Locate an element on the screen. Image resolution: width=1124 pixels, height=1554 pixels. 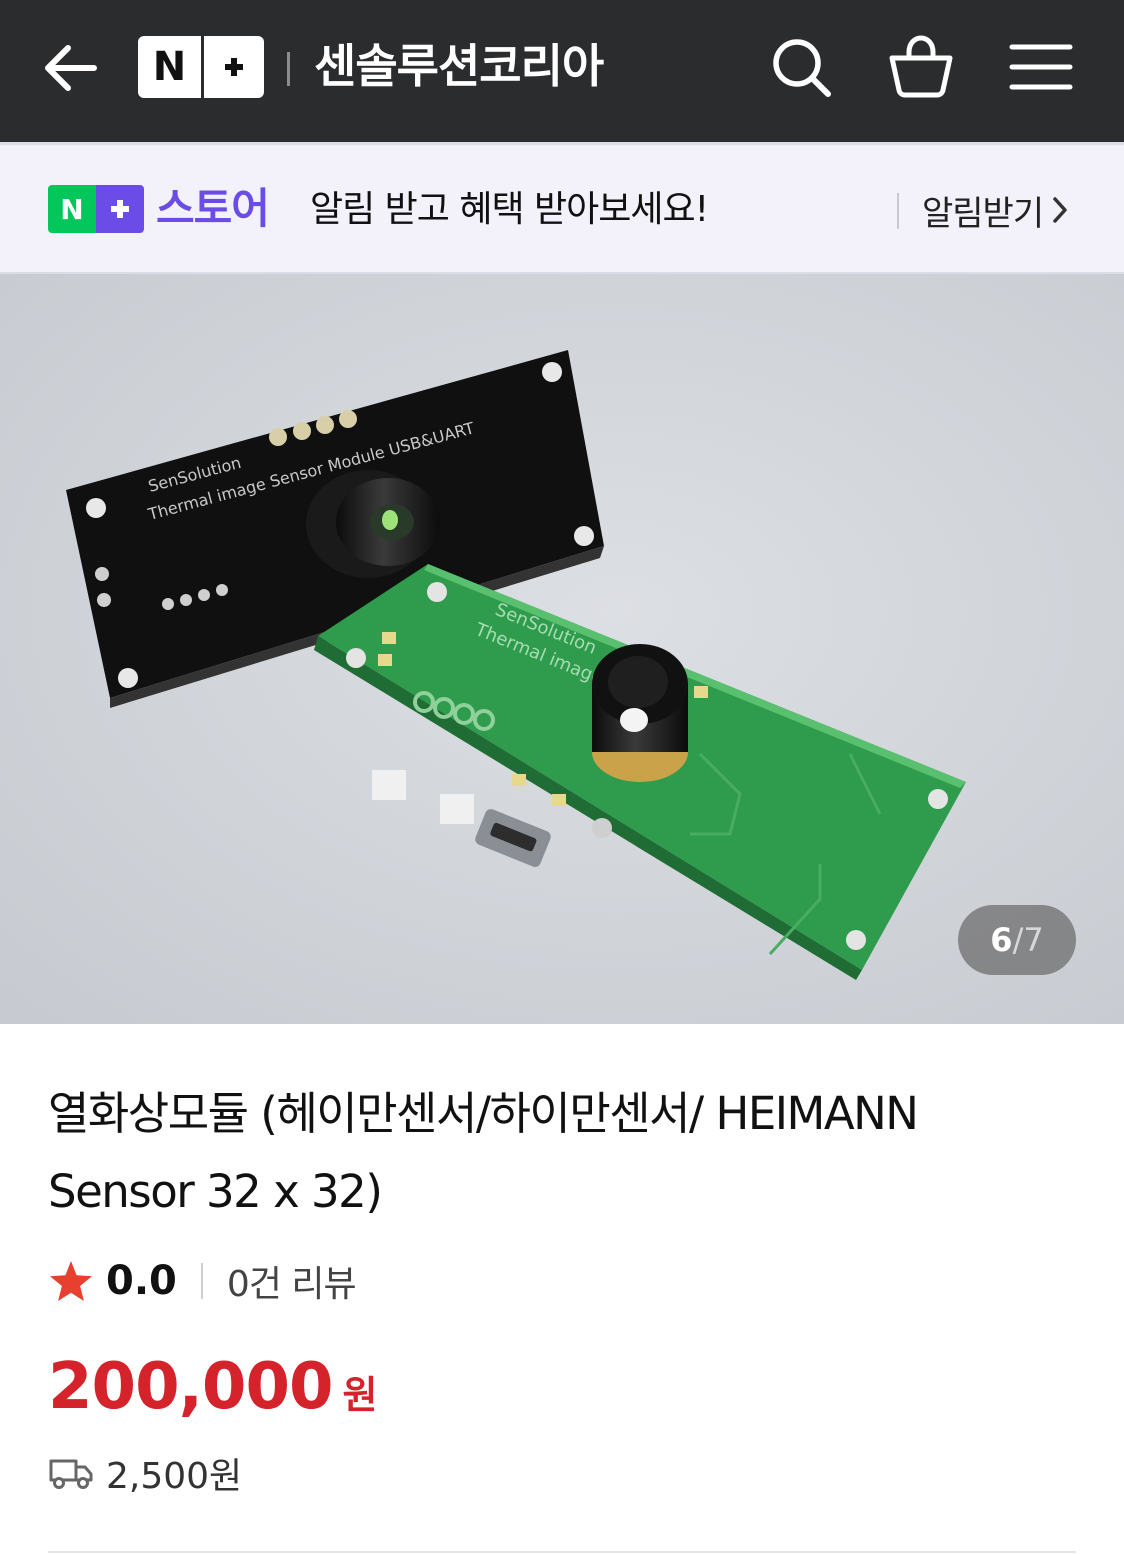
naver-plus-store-badge: N is located at coordinates (96, 209).